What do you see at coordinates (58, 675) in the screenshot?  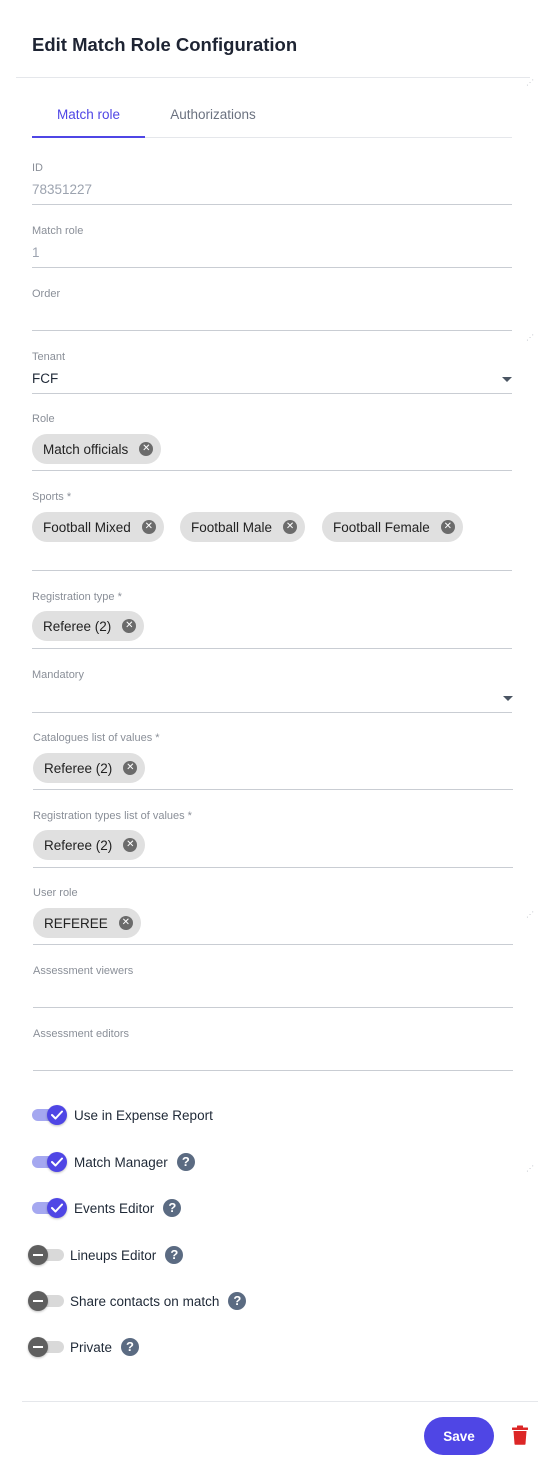 I see `mandatory-label: Mandatory` at bounding box center [58, 675].